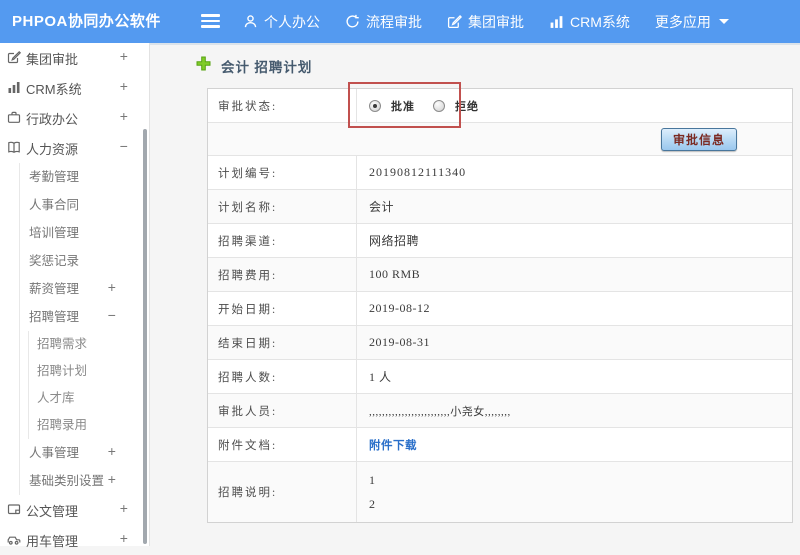 Image resolution: width=800 pixels, height=555 pixels. I want to click on nav-item-label: 流程审批, so click(394, 21).